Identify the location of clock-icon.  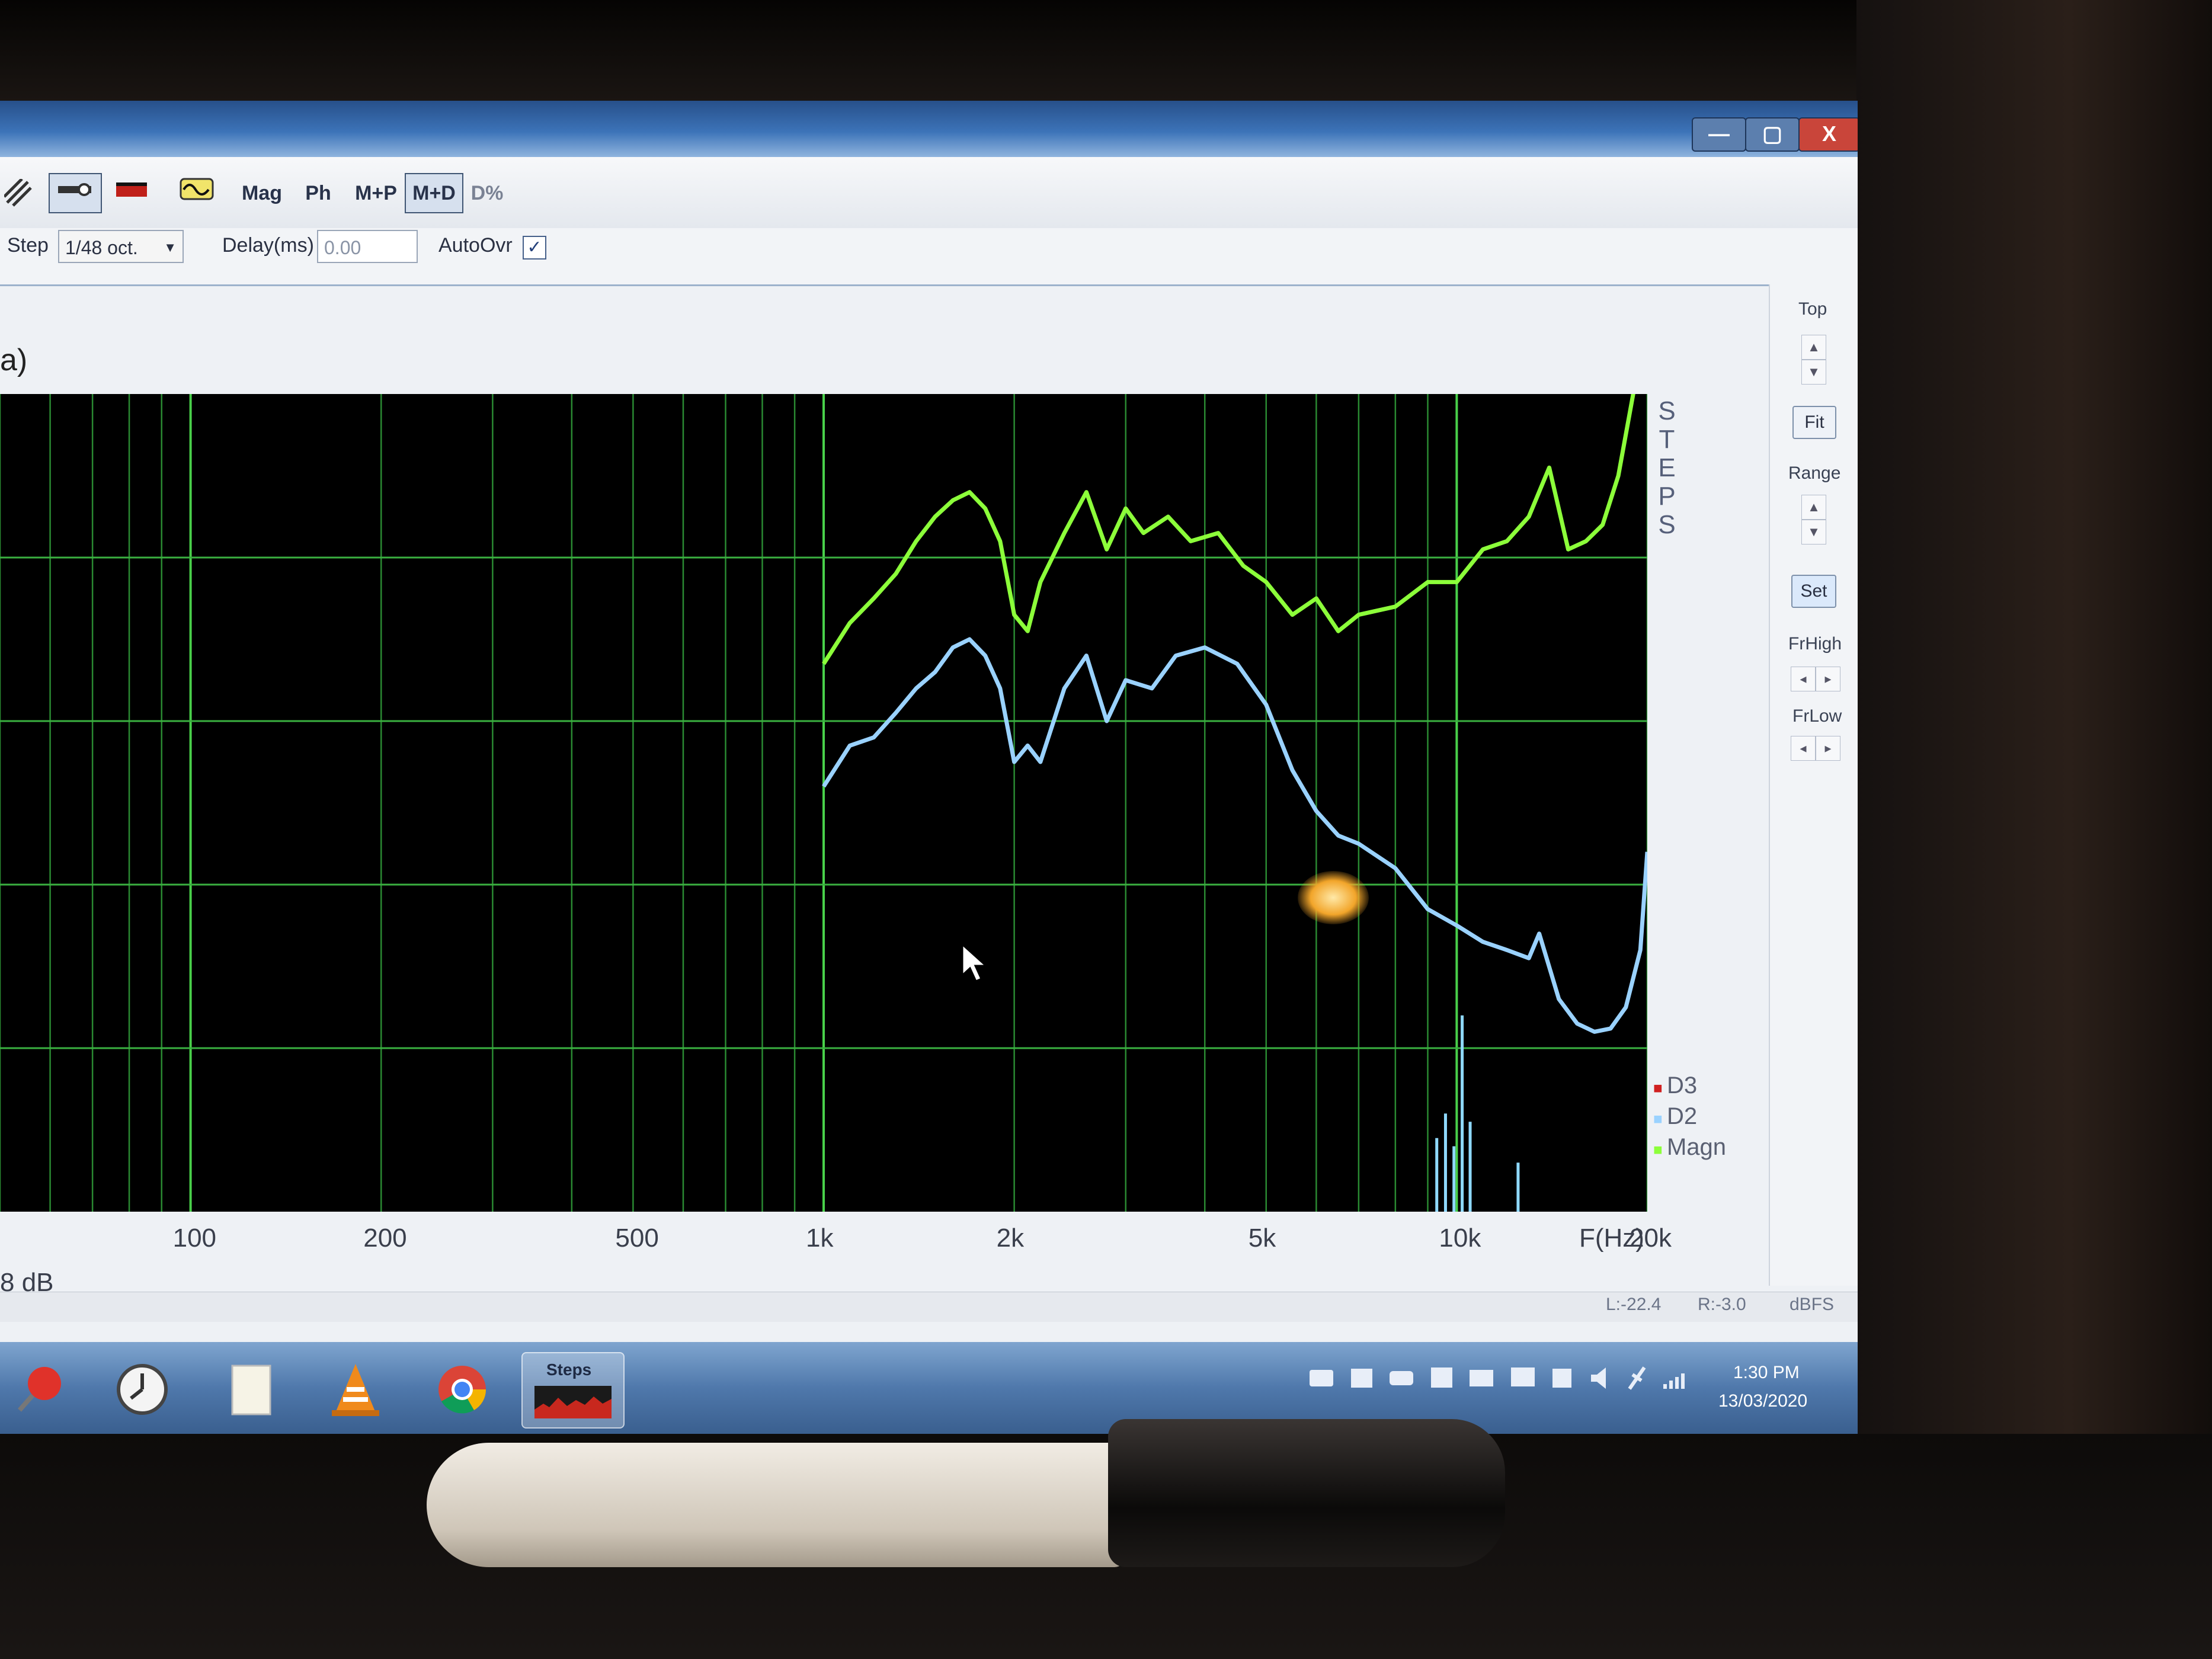
(142, 1389).